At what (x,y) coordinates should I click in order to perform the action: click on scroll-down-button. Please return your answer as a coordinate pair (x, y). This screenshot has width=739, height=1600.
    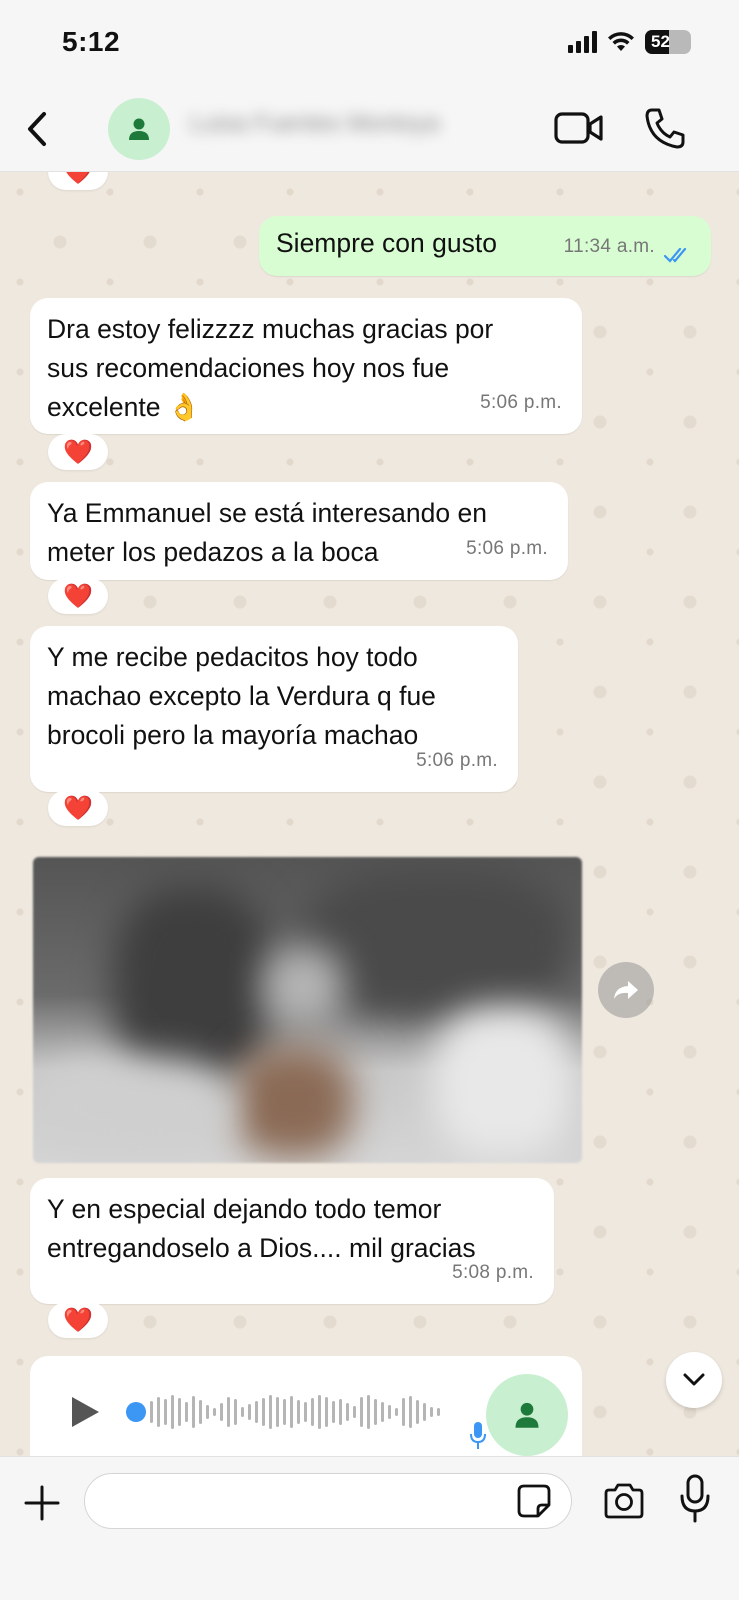
    Looking at the image, I should click on (694, 1380).